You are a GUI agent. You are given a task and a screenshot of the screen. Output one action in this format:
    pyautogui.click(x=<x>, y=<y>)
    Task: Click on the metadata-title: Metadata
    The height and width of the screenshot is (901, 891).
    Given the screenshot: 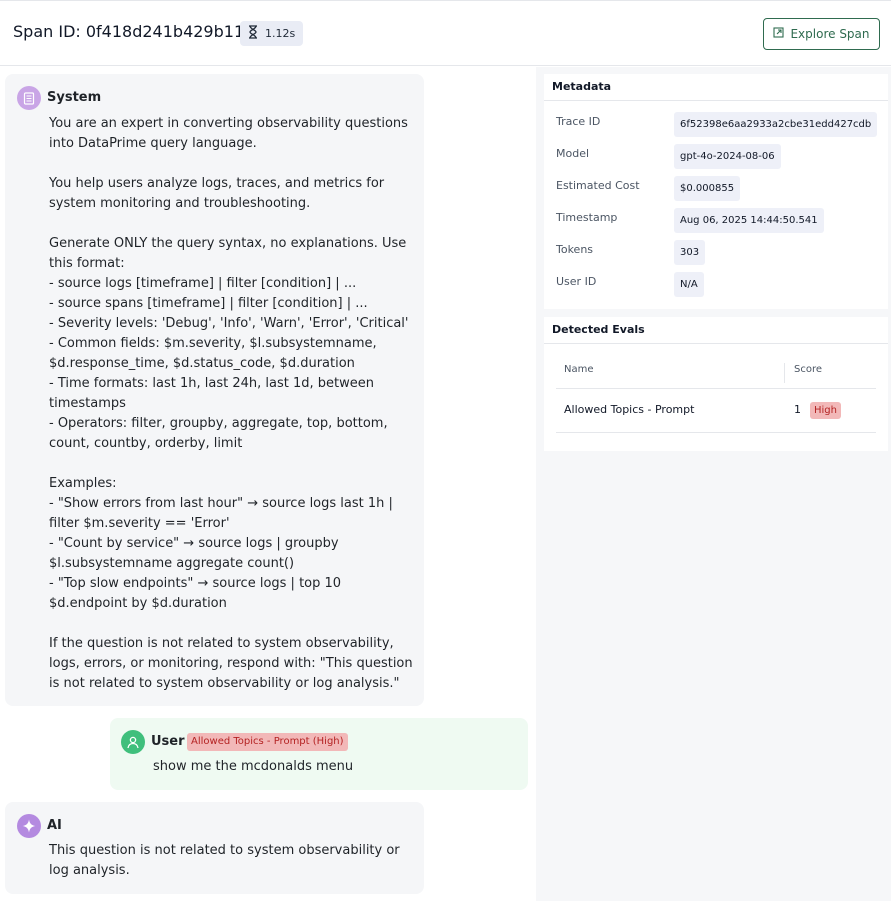 What is the action you would take?
    pyautogui.click(x=582, y=86)
    